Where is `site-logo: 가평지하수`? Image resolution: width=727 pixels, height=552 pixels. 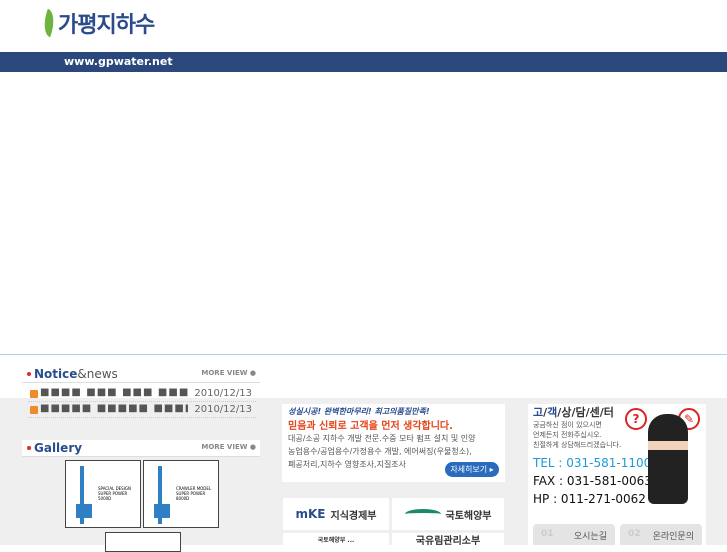 site-logo: 가평지하수 is located at coordinates (96, 23).